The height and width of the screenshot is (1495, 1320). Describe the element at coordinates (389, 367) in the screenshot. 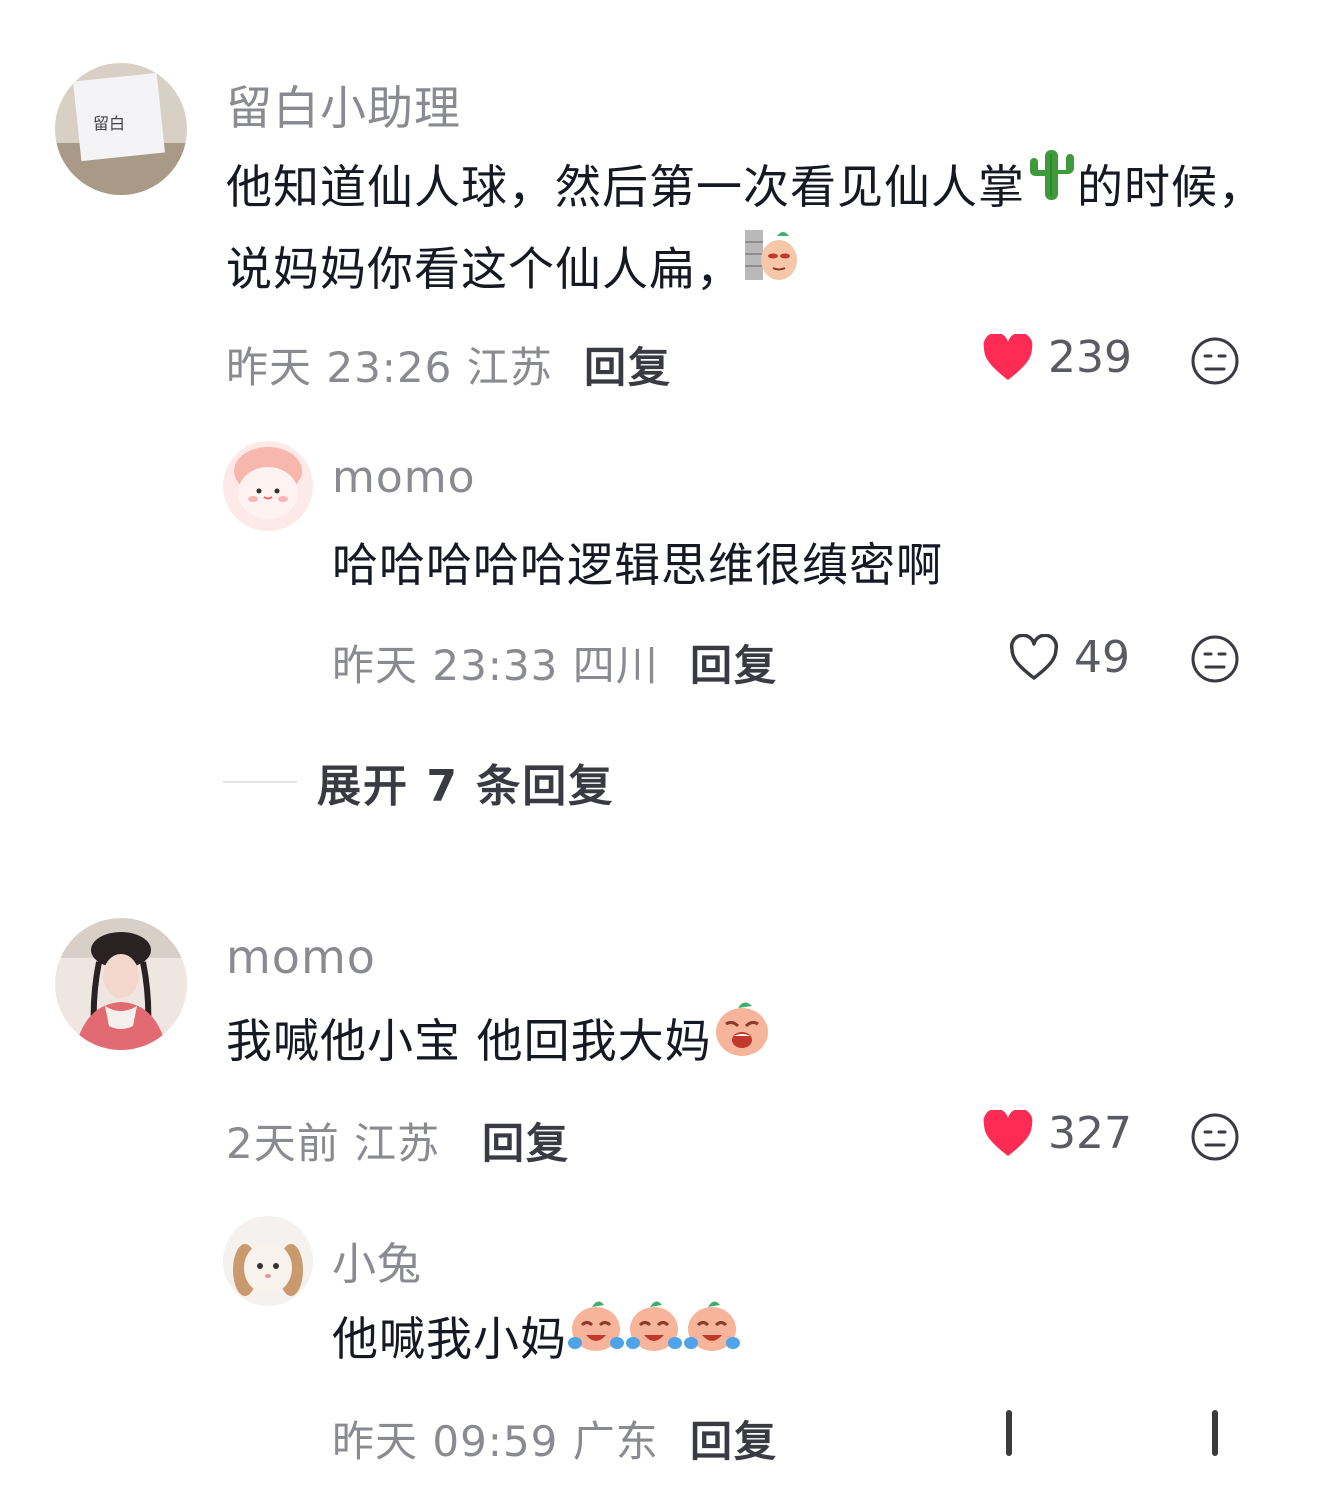

I see `comment-meta: 昨天 23:26 江苏` at that location.